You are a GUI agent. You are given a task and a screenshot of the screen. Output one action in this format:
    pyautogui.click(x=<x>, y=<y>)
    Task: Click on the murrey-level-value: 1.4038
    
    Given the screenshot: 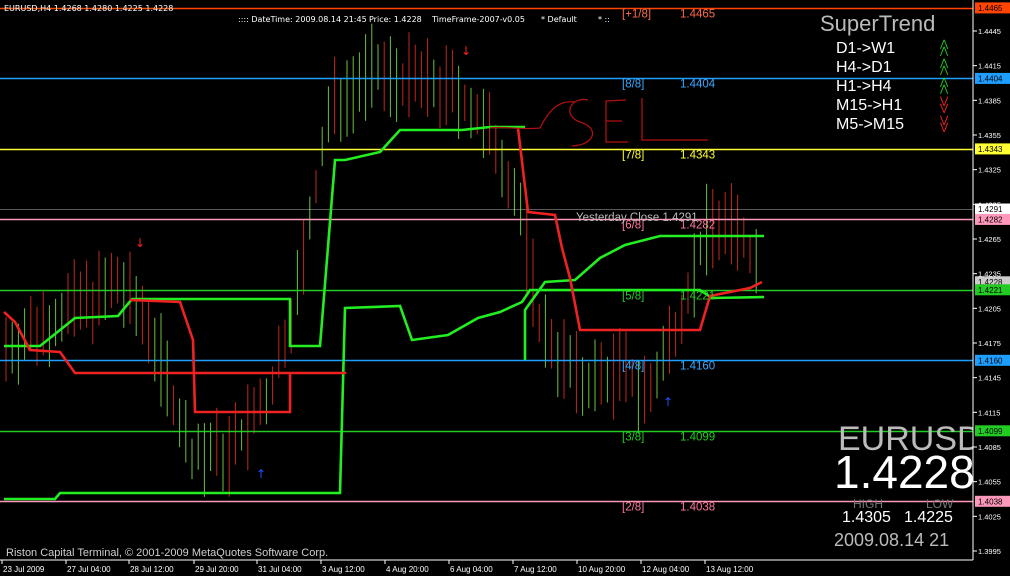 What is the action you would take?
    pyautogui.click(x=697, y=508)
    